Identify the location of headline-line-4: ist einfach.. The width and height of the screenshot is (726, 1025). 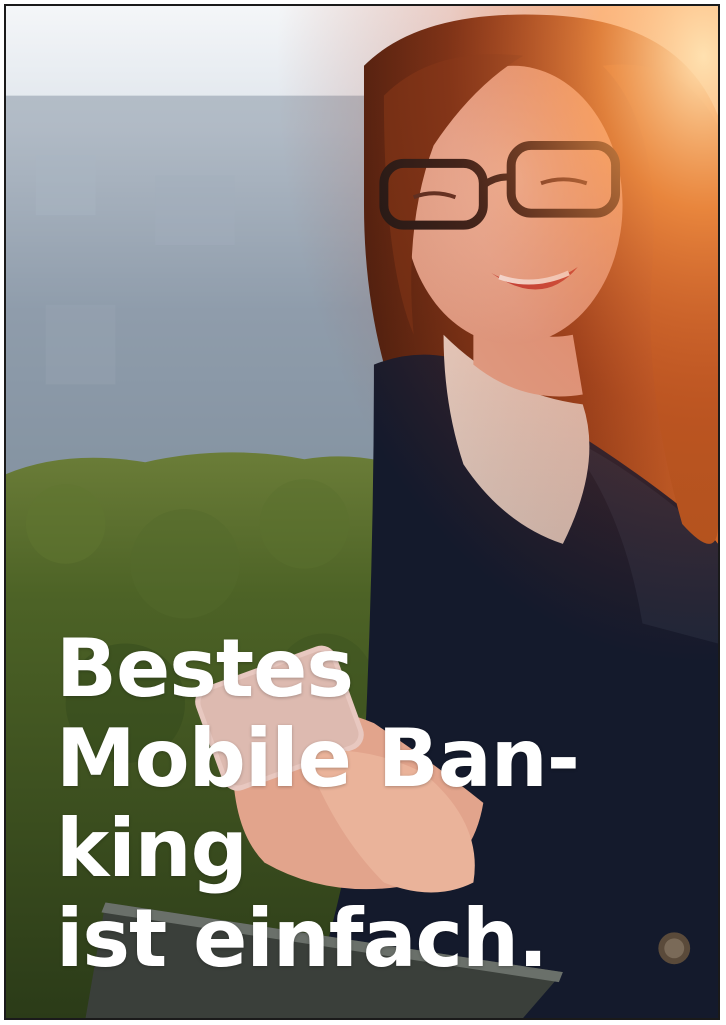
(302, 938).